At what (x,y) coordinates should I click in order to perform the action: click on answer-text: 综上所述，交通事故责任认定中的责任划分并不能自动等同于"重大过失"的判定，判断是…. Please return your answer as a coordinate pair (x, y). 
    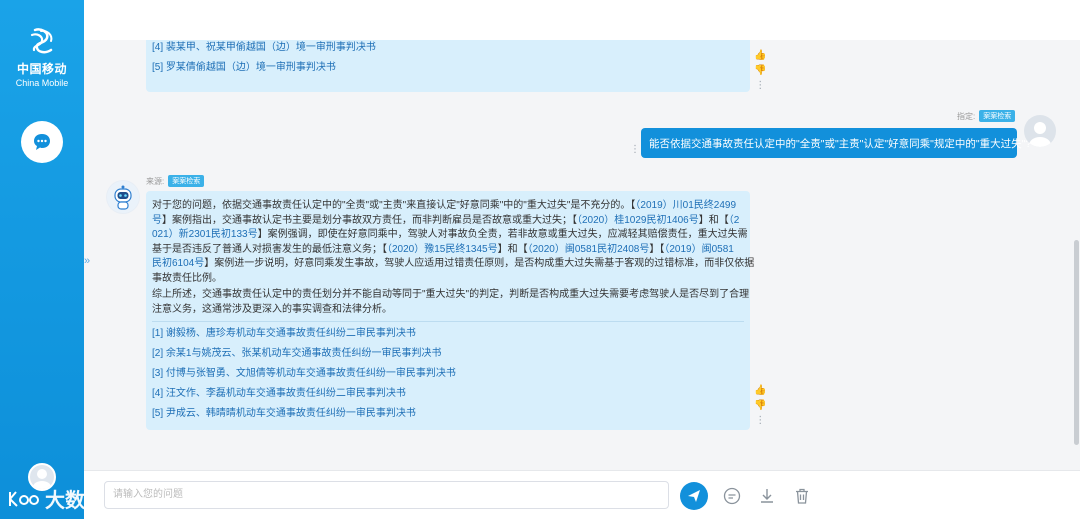
    Looking at the image, I should click on (451, 294).